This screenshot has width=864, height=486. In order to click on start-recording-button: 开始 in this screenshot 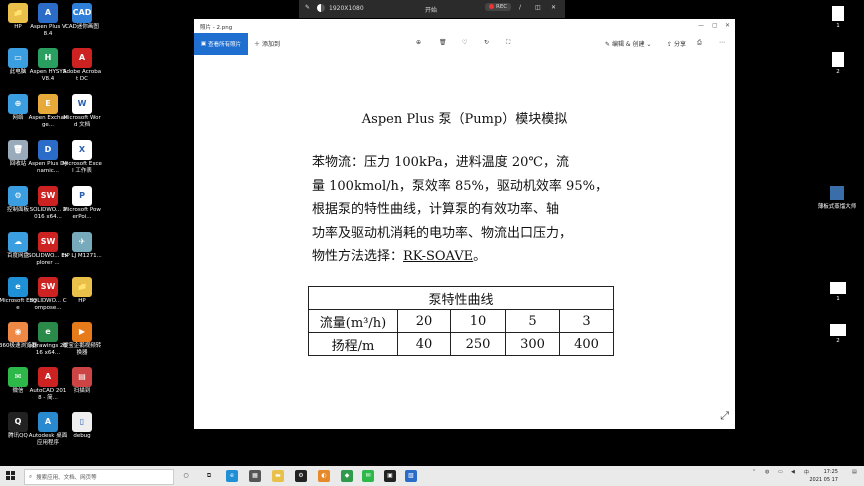, I will do `click(431, 9)`.